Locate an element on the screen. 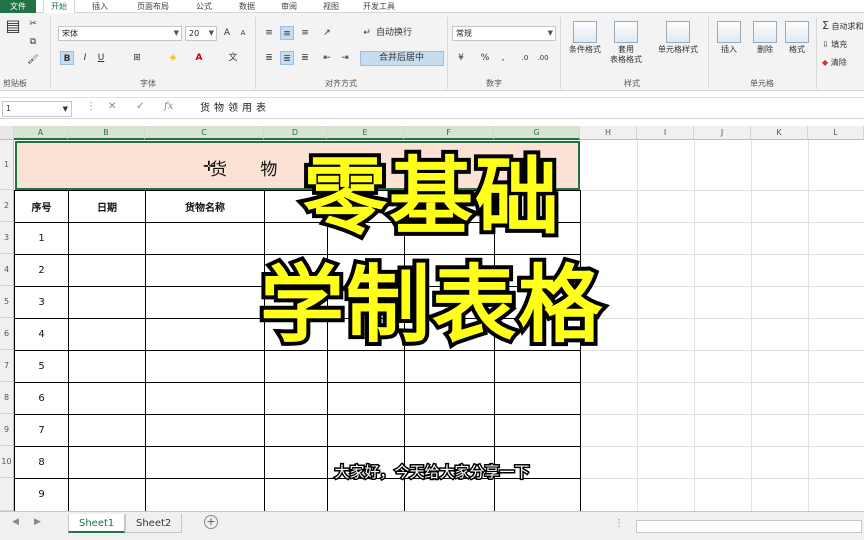 The image size is (864, 540). column-header-d: D is located at coordinates (295, 133).